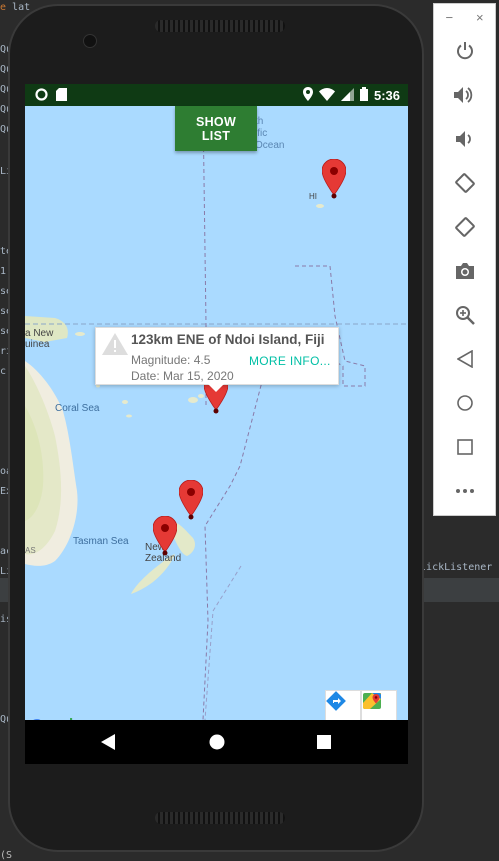 The width and height of the screenshot is (499, 861). I want to click on volume-down-button, so click(464, 139).